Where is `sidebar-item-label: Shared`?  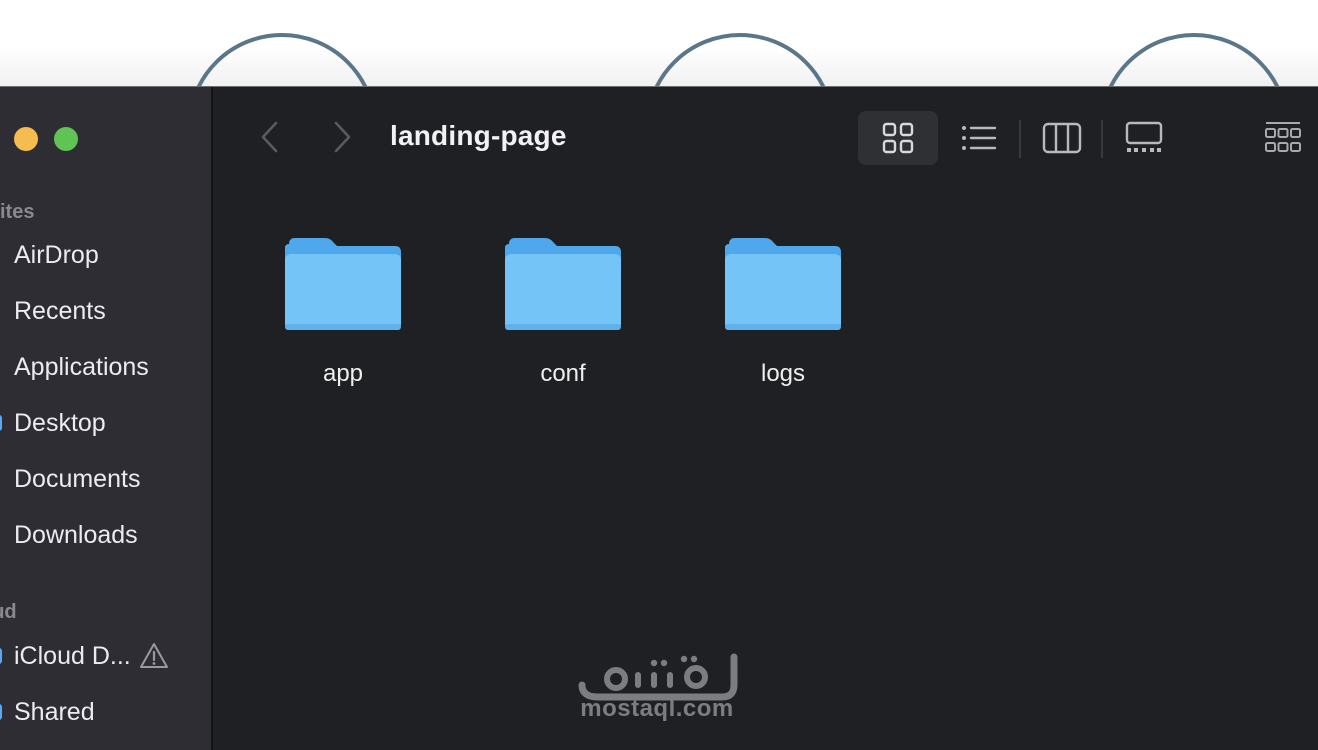 sidebar-item-label: Shared is located at coordinates (54, 711).